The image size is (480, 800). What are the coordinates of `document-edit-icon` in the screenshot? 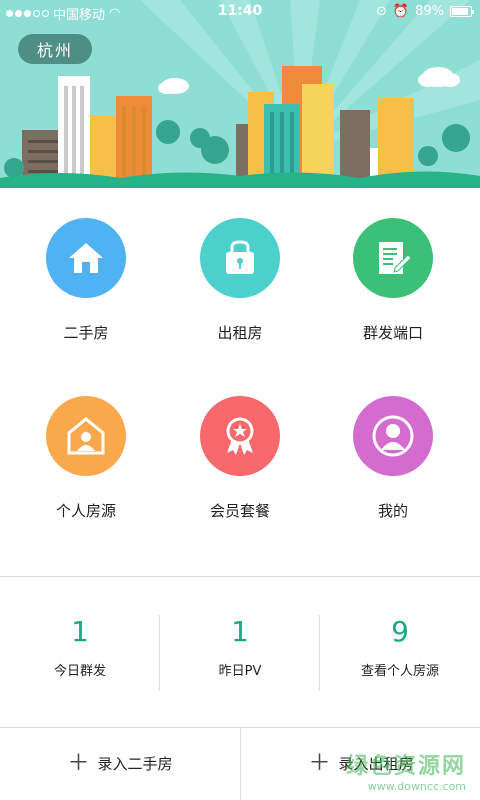 It's located at (393, 258).